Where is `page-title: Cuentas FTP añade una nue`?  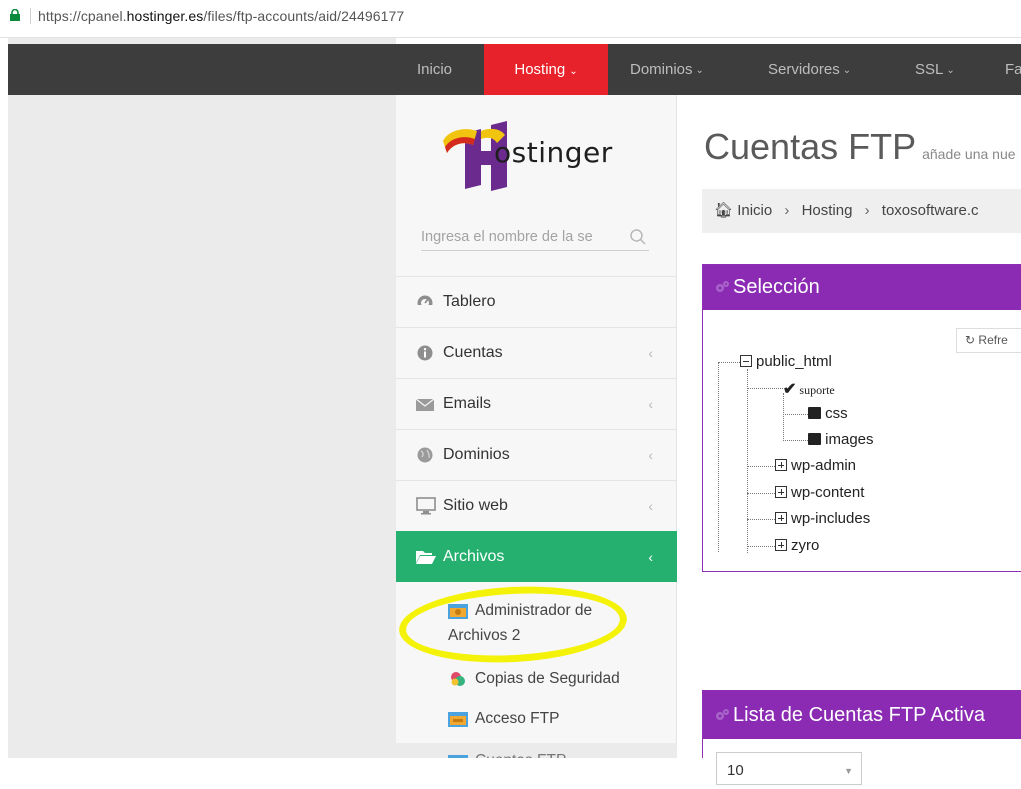 page-title: Cuentas FTP añade una nue is located at coordinates (860, 146).